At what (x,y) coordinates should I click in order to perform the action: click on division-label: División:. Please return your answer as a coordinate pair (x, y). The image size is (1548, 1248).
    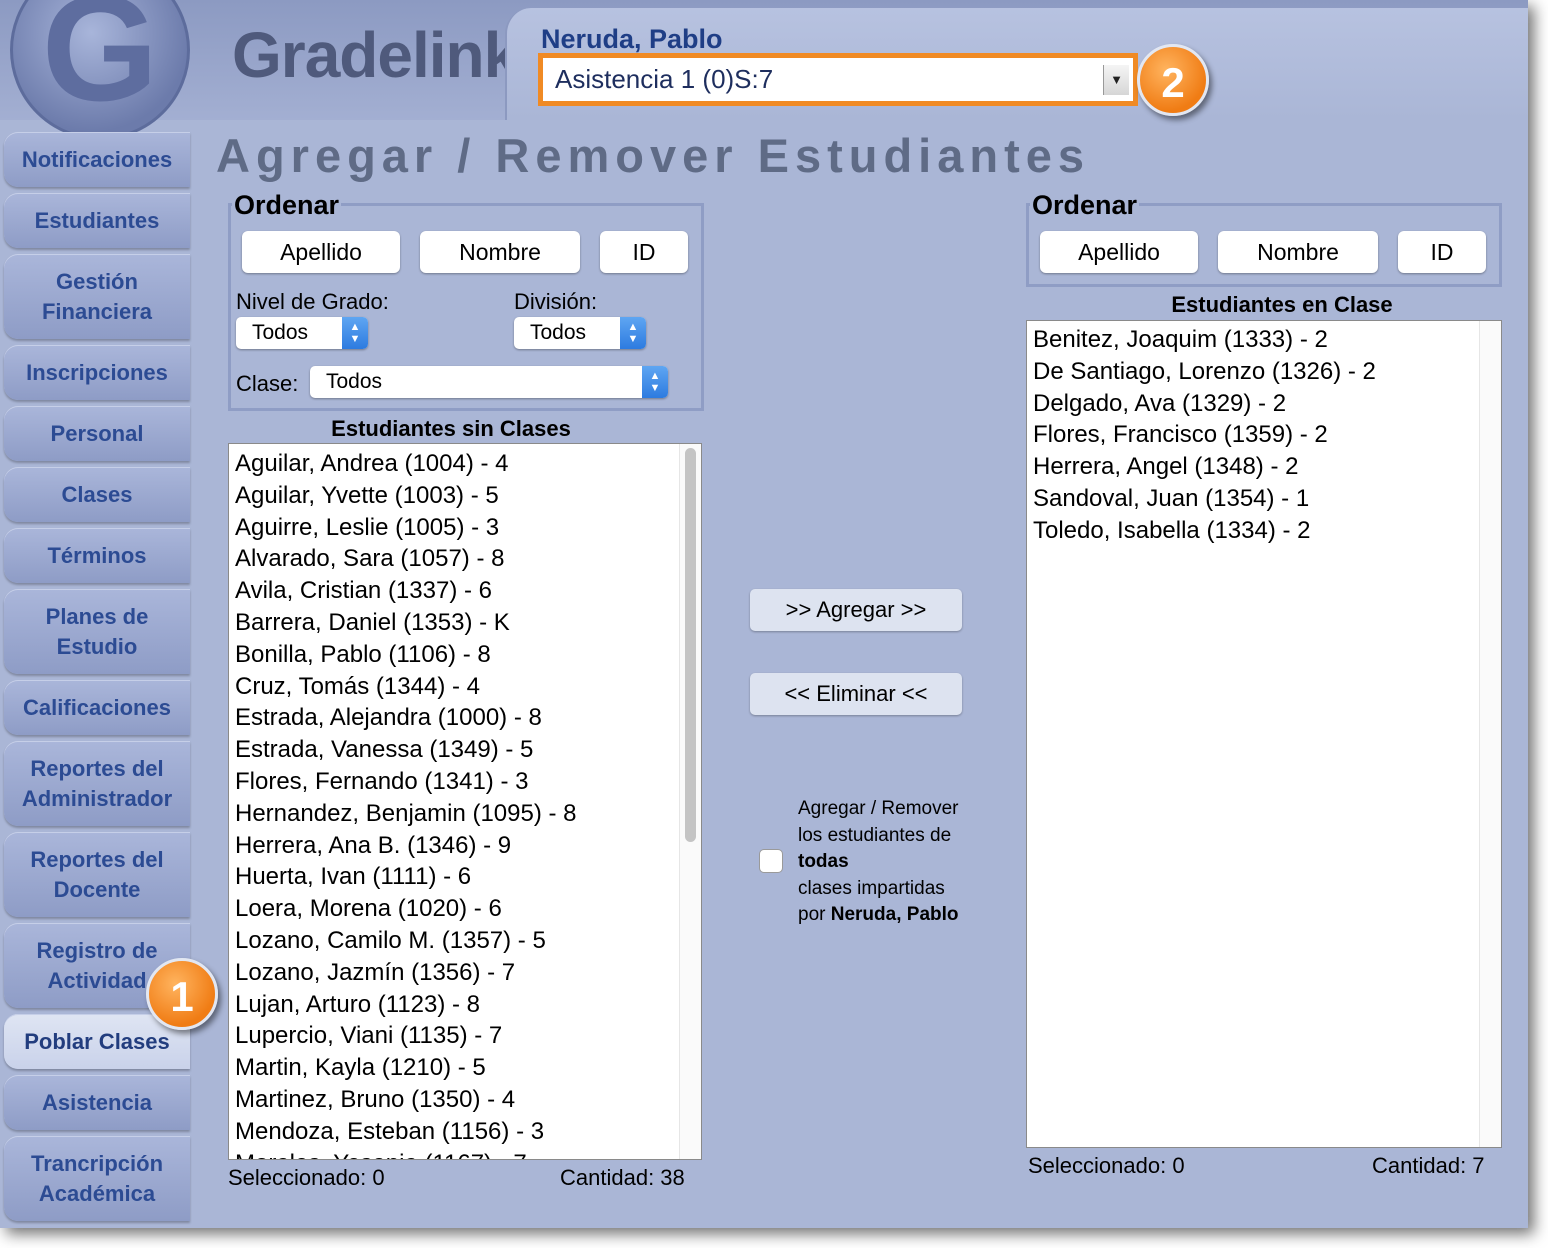
    Looking at the image, I should click on (556, 301).